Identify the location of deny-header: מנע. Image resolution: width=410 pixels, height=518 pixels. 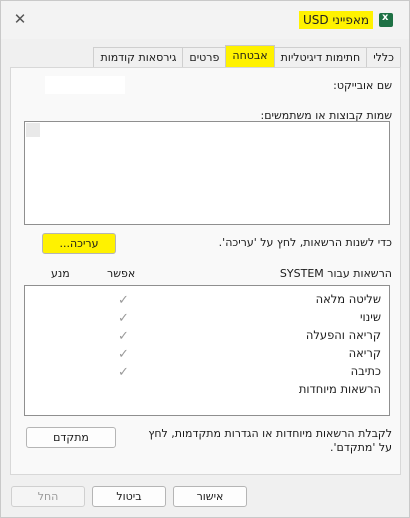
(60, 273).